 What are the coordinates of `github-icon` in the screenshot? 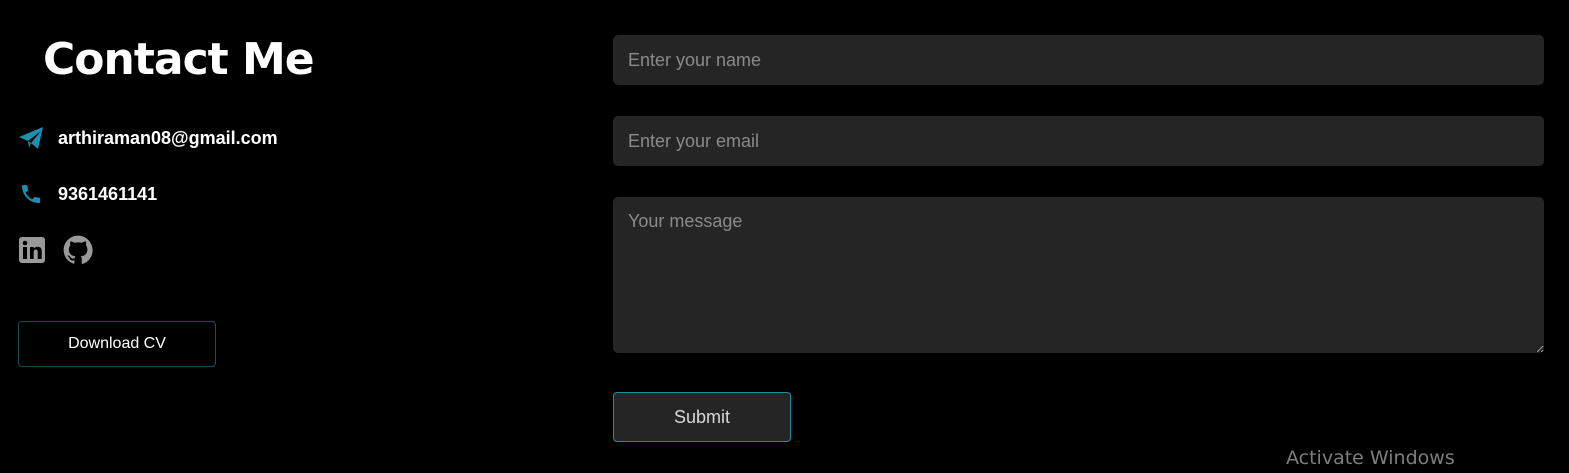 It's located at (78, 252).